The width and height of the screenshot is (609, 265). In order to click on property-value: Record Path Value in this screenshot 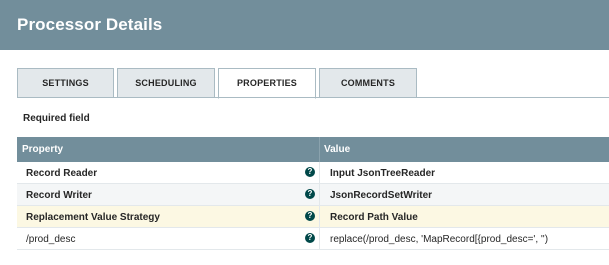, I will do `click(374, 217)`.